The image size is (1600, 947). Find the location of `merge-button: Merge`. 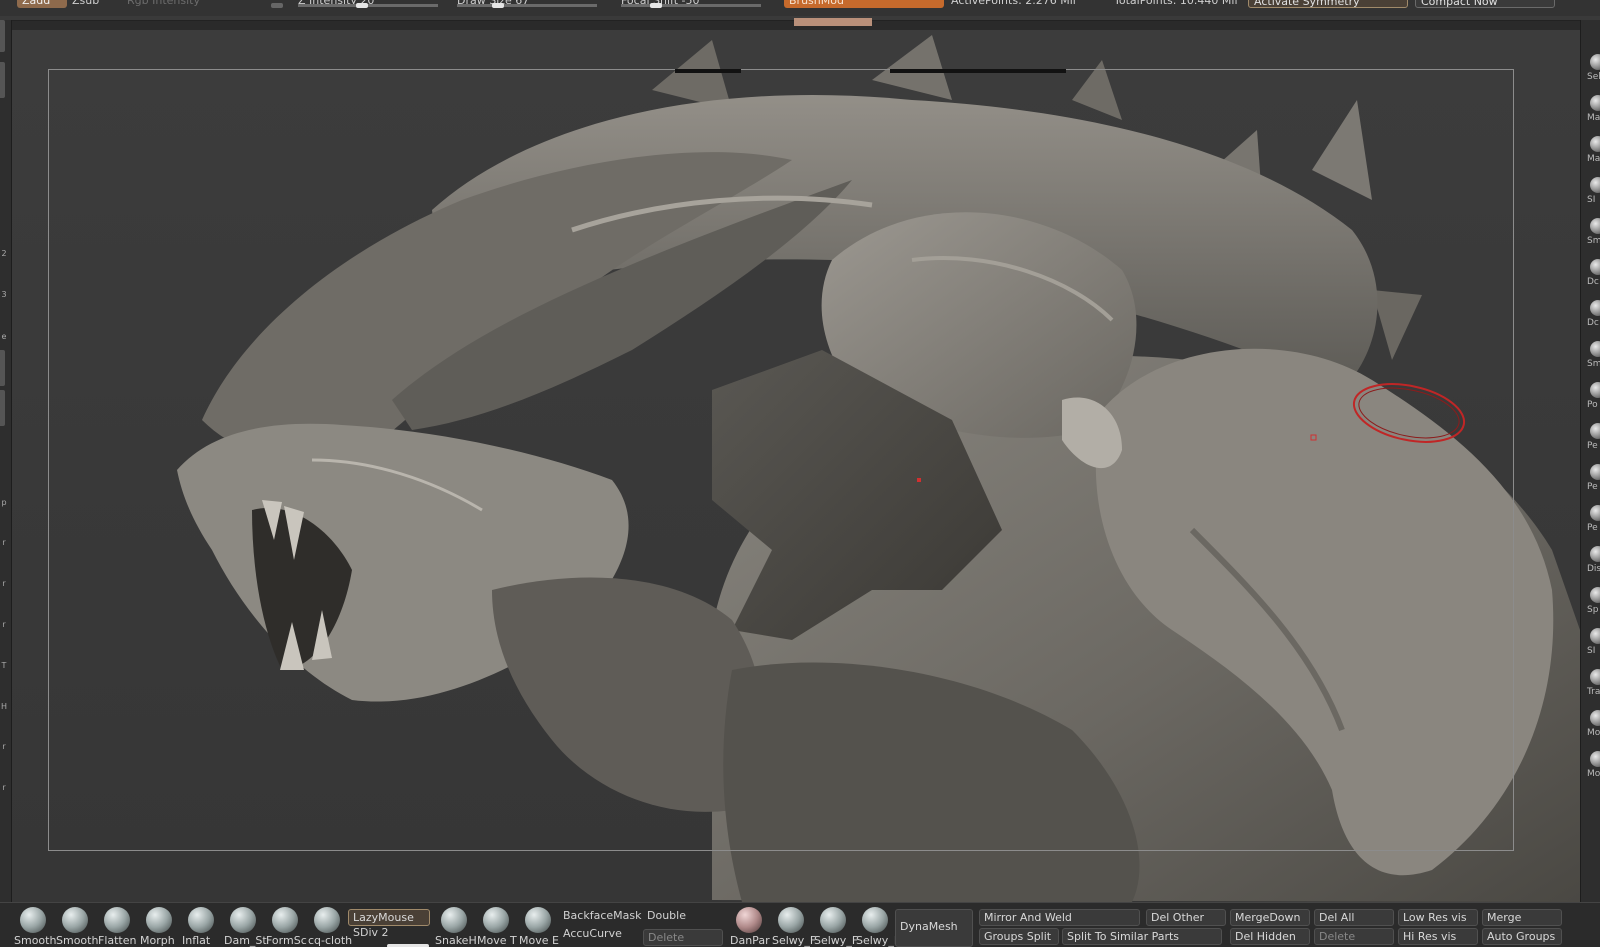

merge-button: Merge is located at coordinates (1522, 917).